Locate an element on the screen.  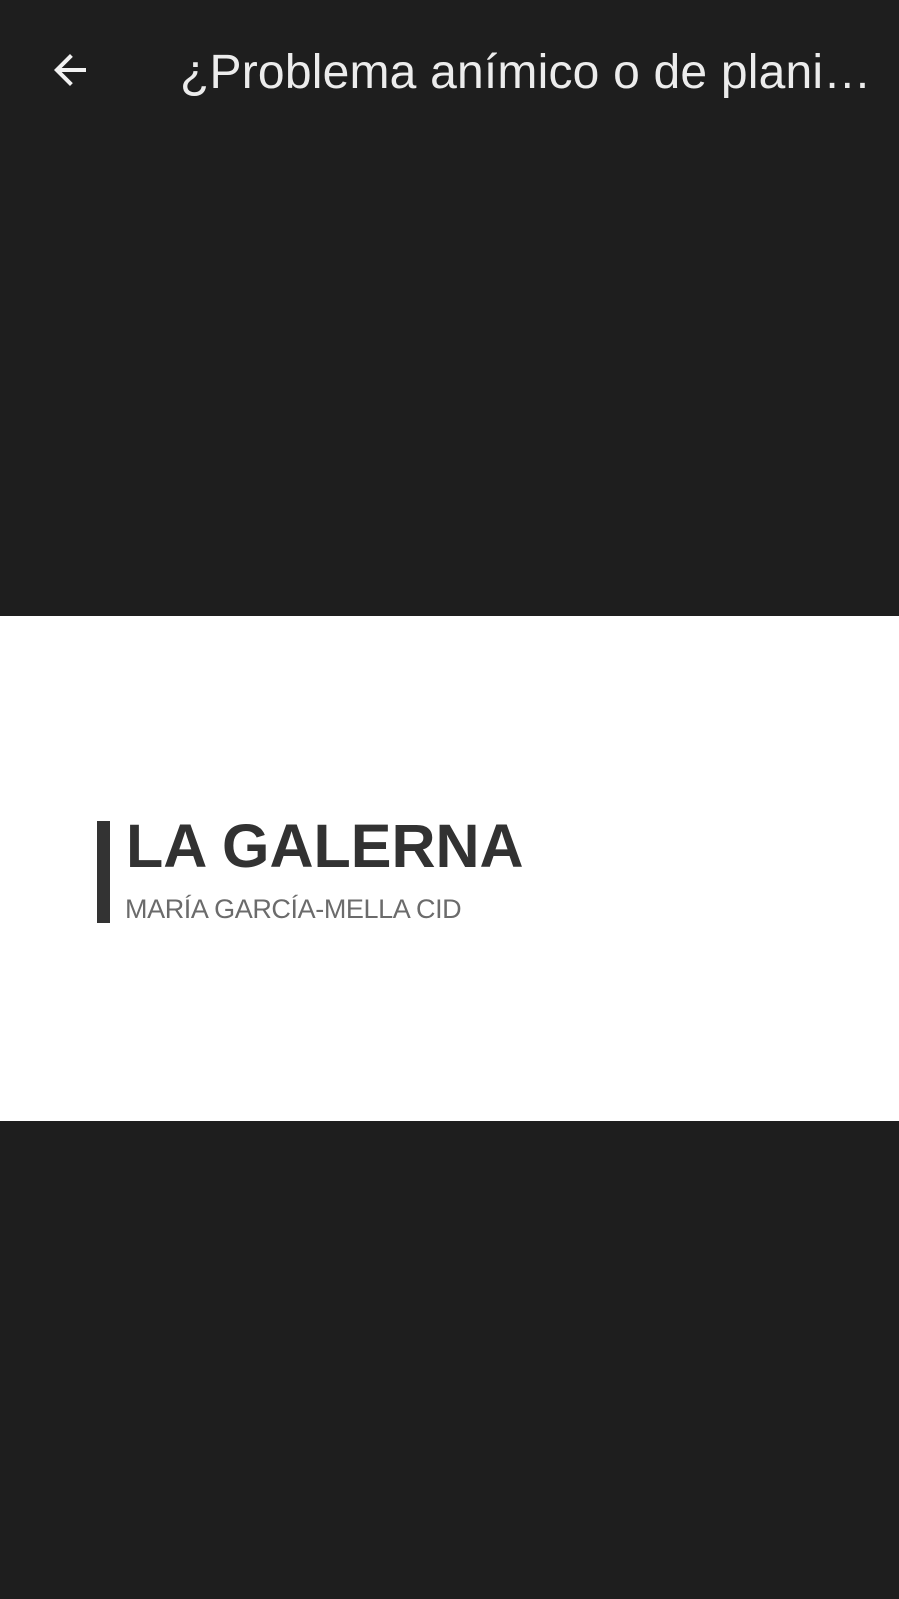
back-button is located at coordinates (70, 70).